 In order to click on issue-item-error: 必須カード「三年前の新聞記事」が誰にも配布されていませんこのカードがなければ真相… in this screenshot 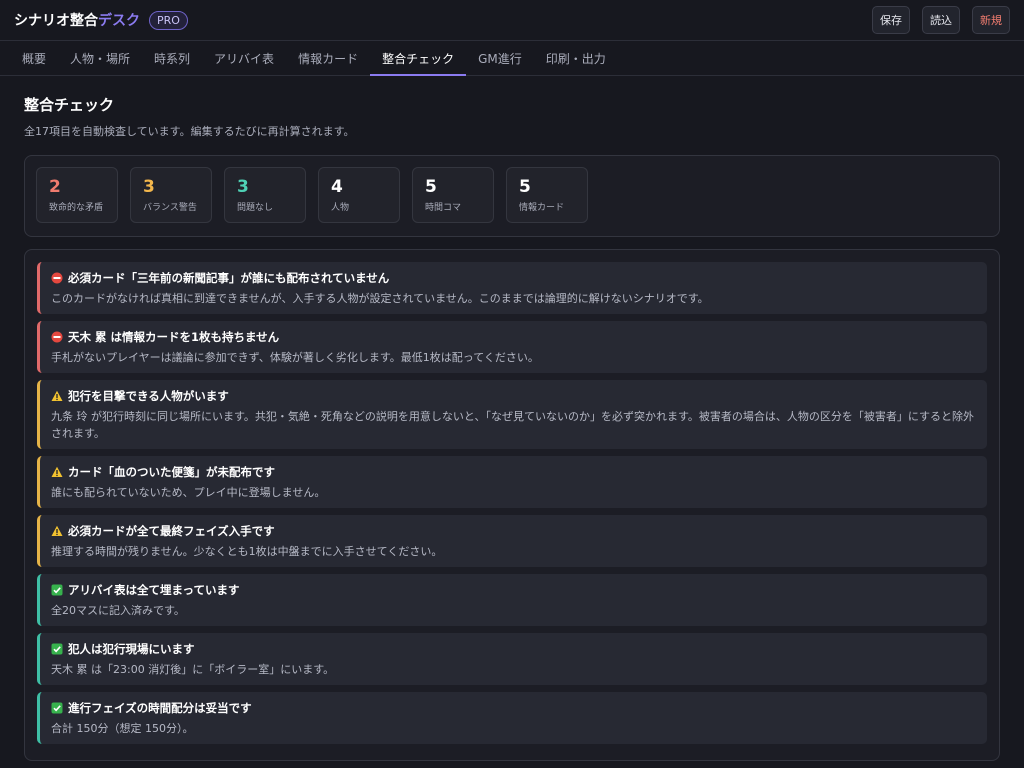, I will do `click(512, 288)`.